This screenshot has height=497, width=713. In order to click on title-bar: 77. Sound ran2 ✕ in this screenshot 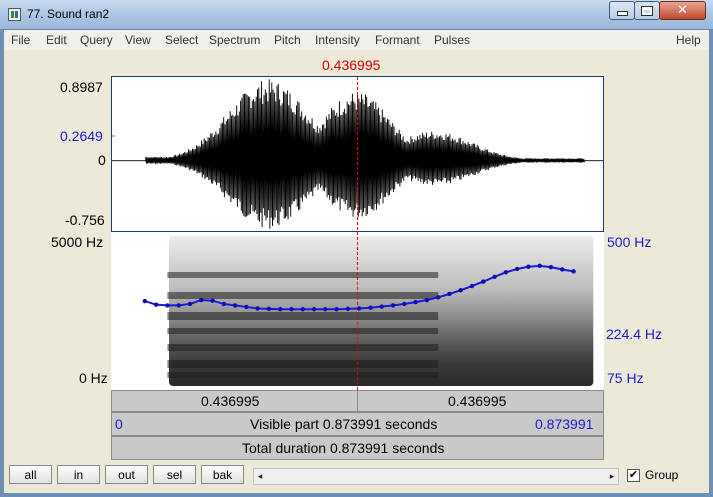, I will do `click(356, 15)`.